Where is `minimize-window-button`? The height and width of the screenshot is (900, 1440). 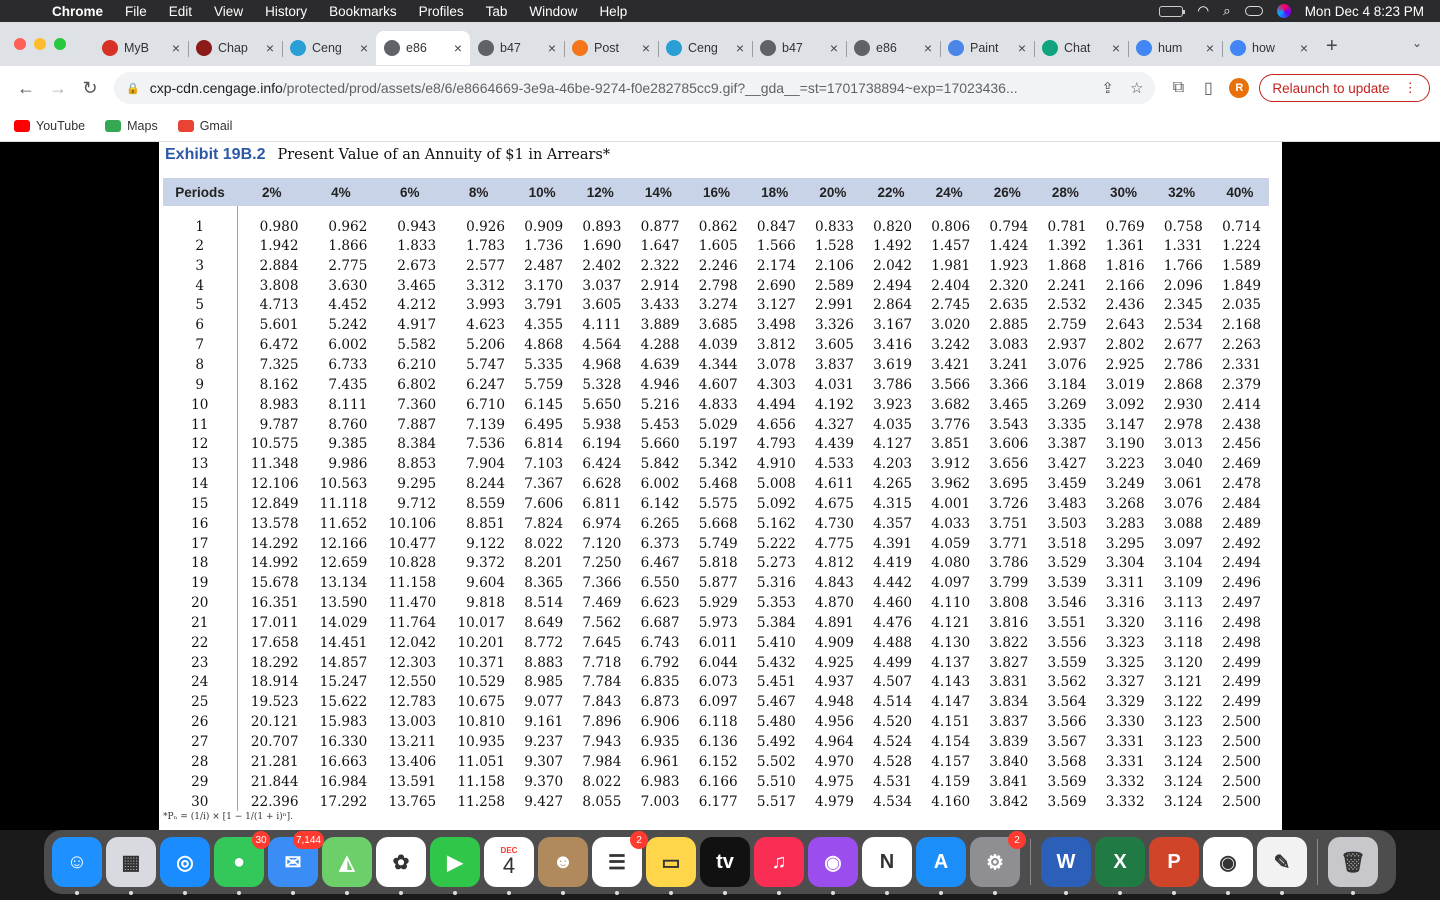
minimize-window-button is located at coordinates (40, 44).